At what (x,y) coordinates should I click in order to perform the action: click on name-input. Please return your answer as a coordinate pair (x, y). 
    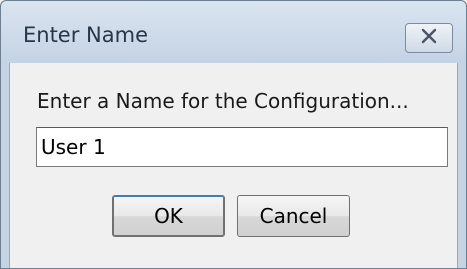
    Looking at the image, I should click on (242, 147).